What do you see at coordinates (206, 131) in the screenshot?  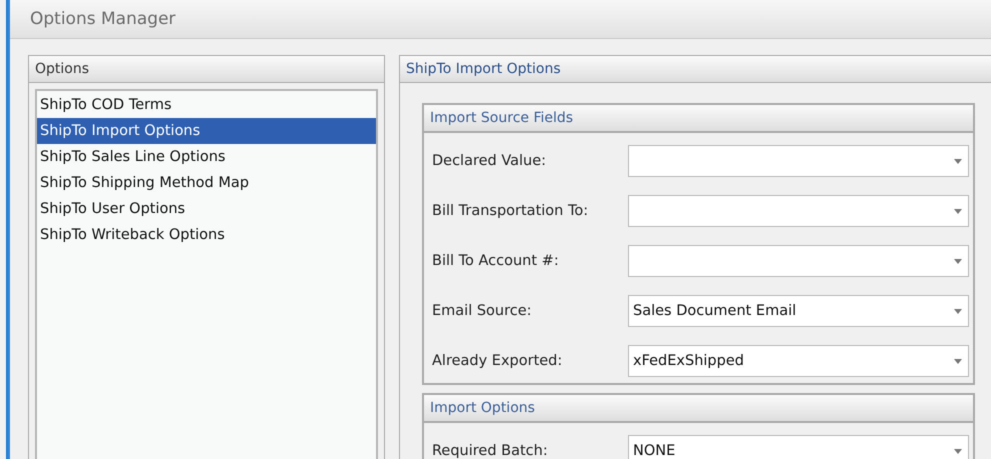 I see `options-list-item: ShipTo Import Options` at bounding box center [206, 131].